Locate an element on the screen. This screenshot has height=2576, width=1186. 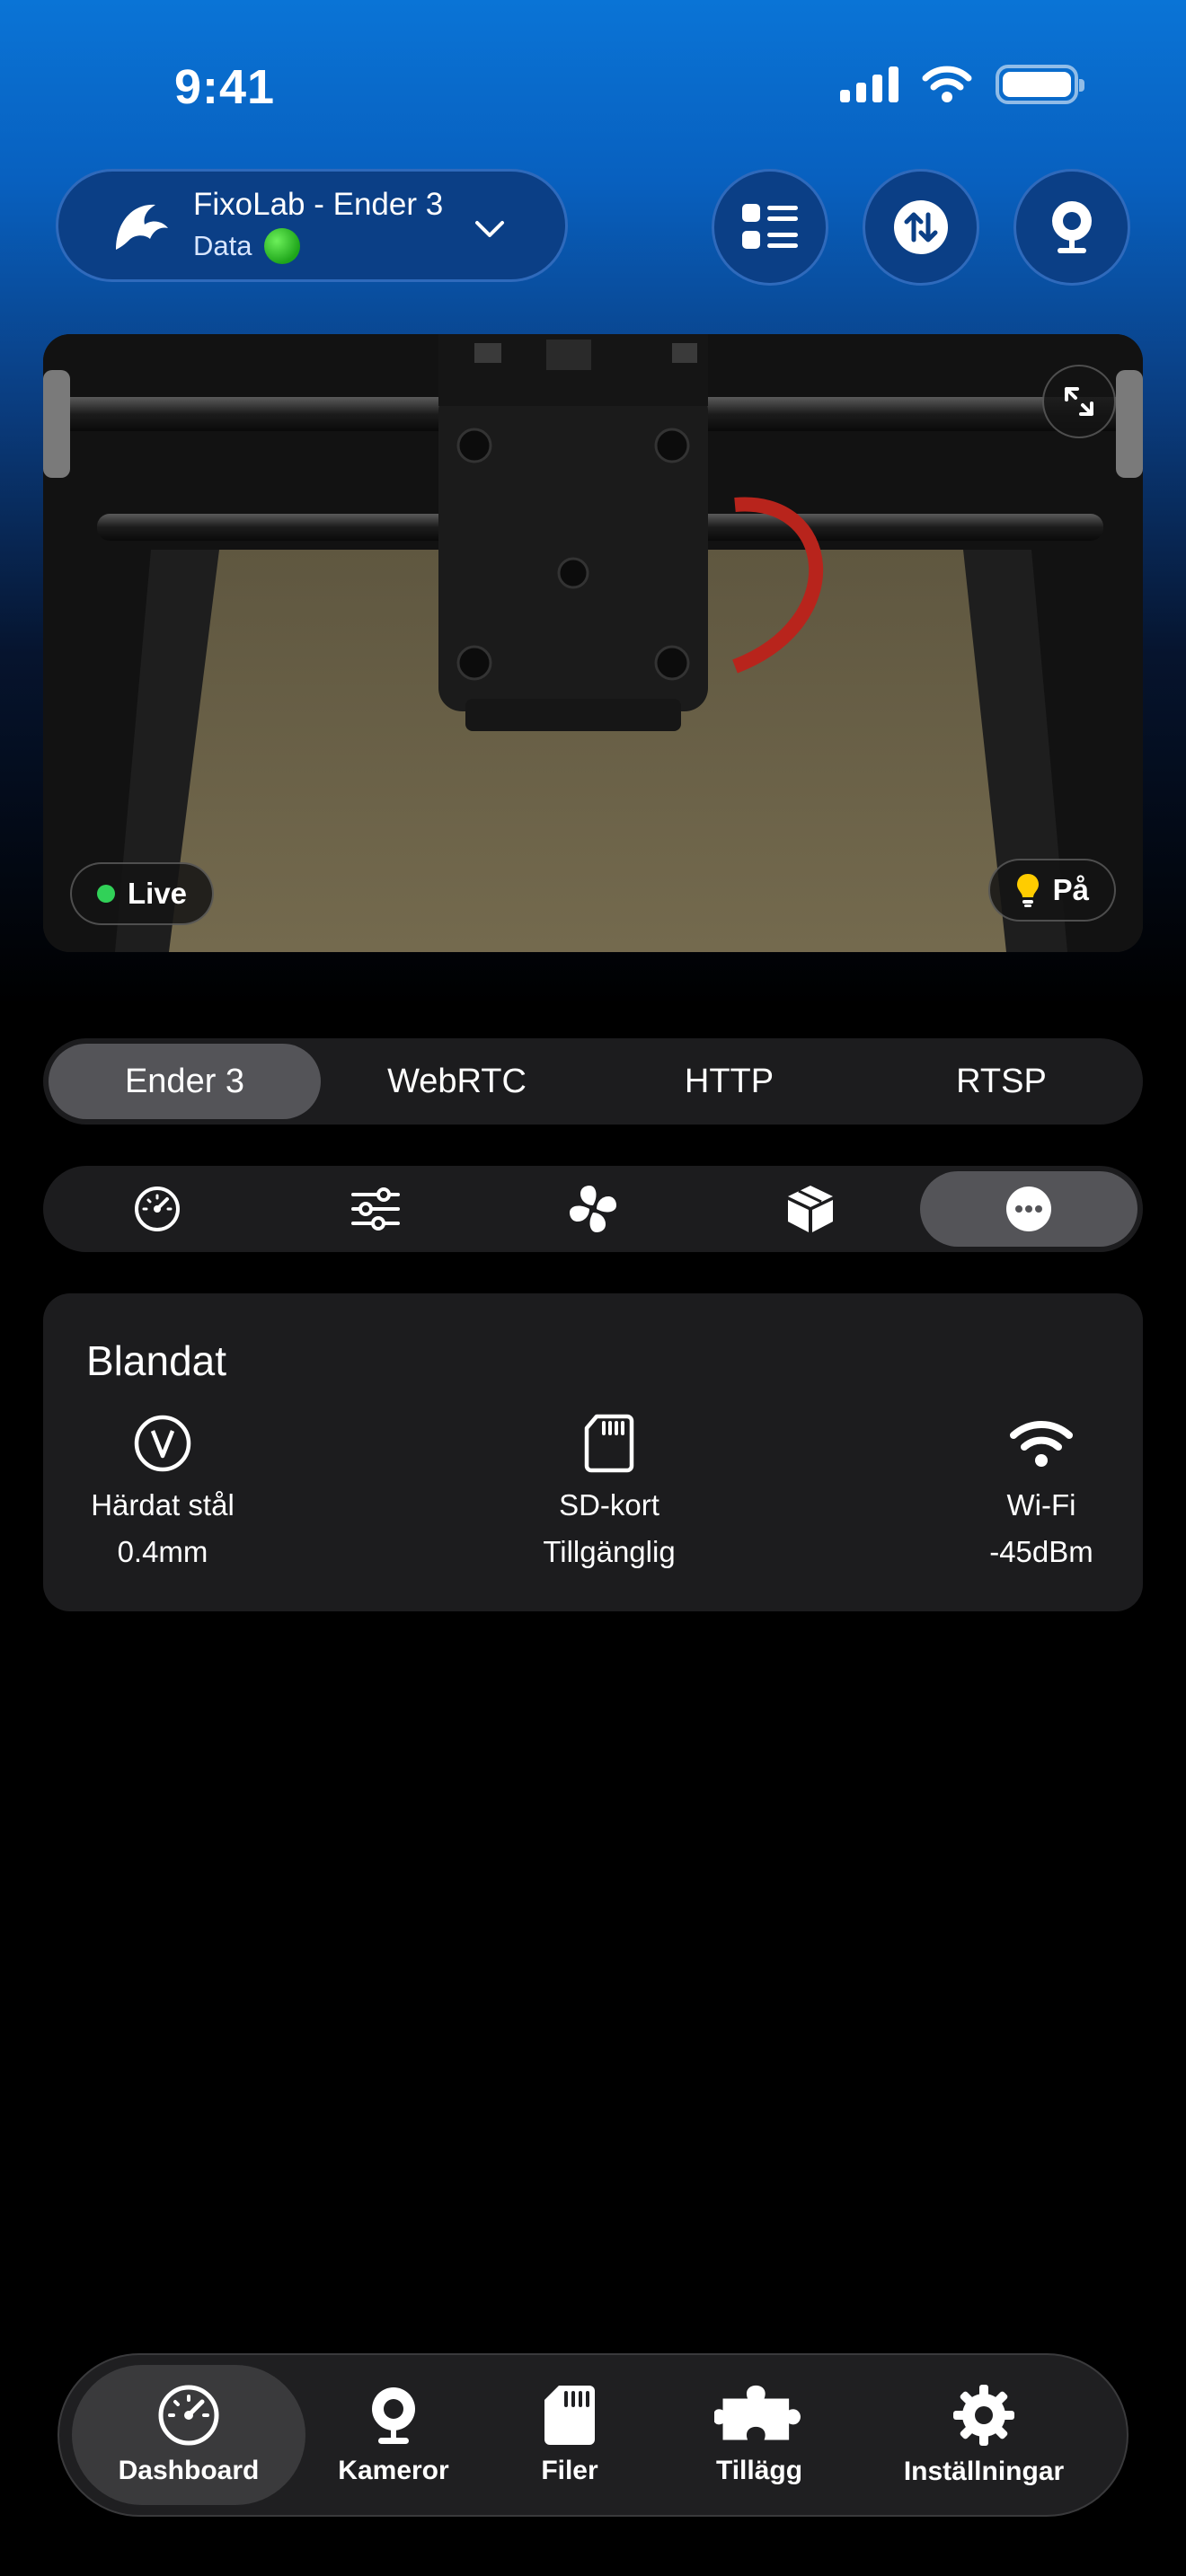
source-rtsp: RTSP is located at coordinates (1001, 1081).